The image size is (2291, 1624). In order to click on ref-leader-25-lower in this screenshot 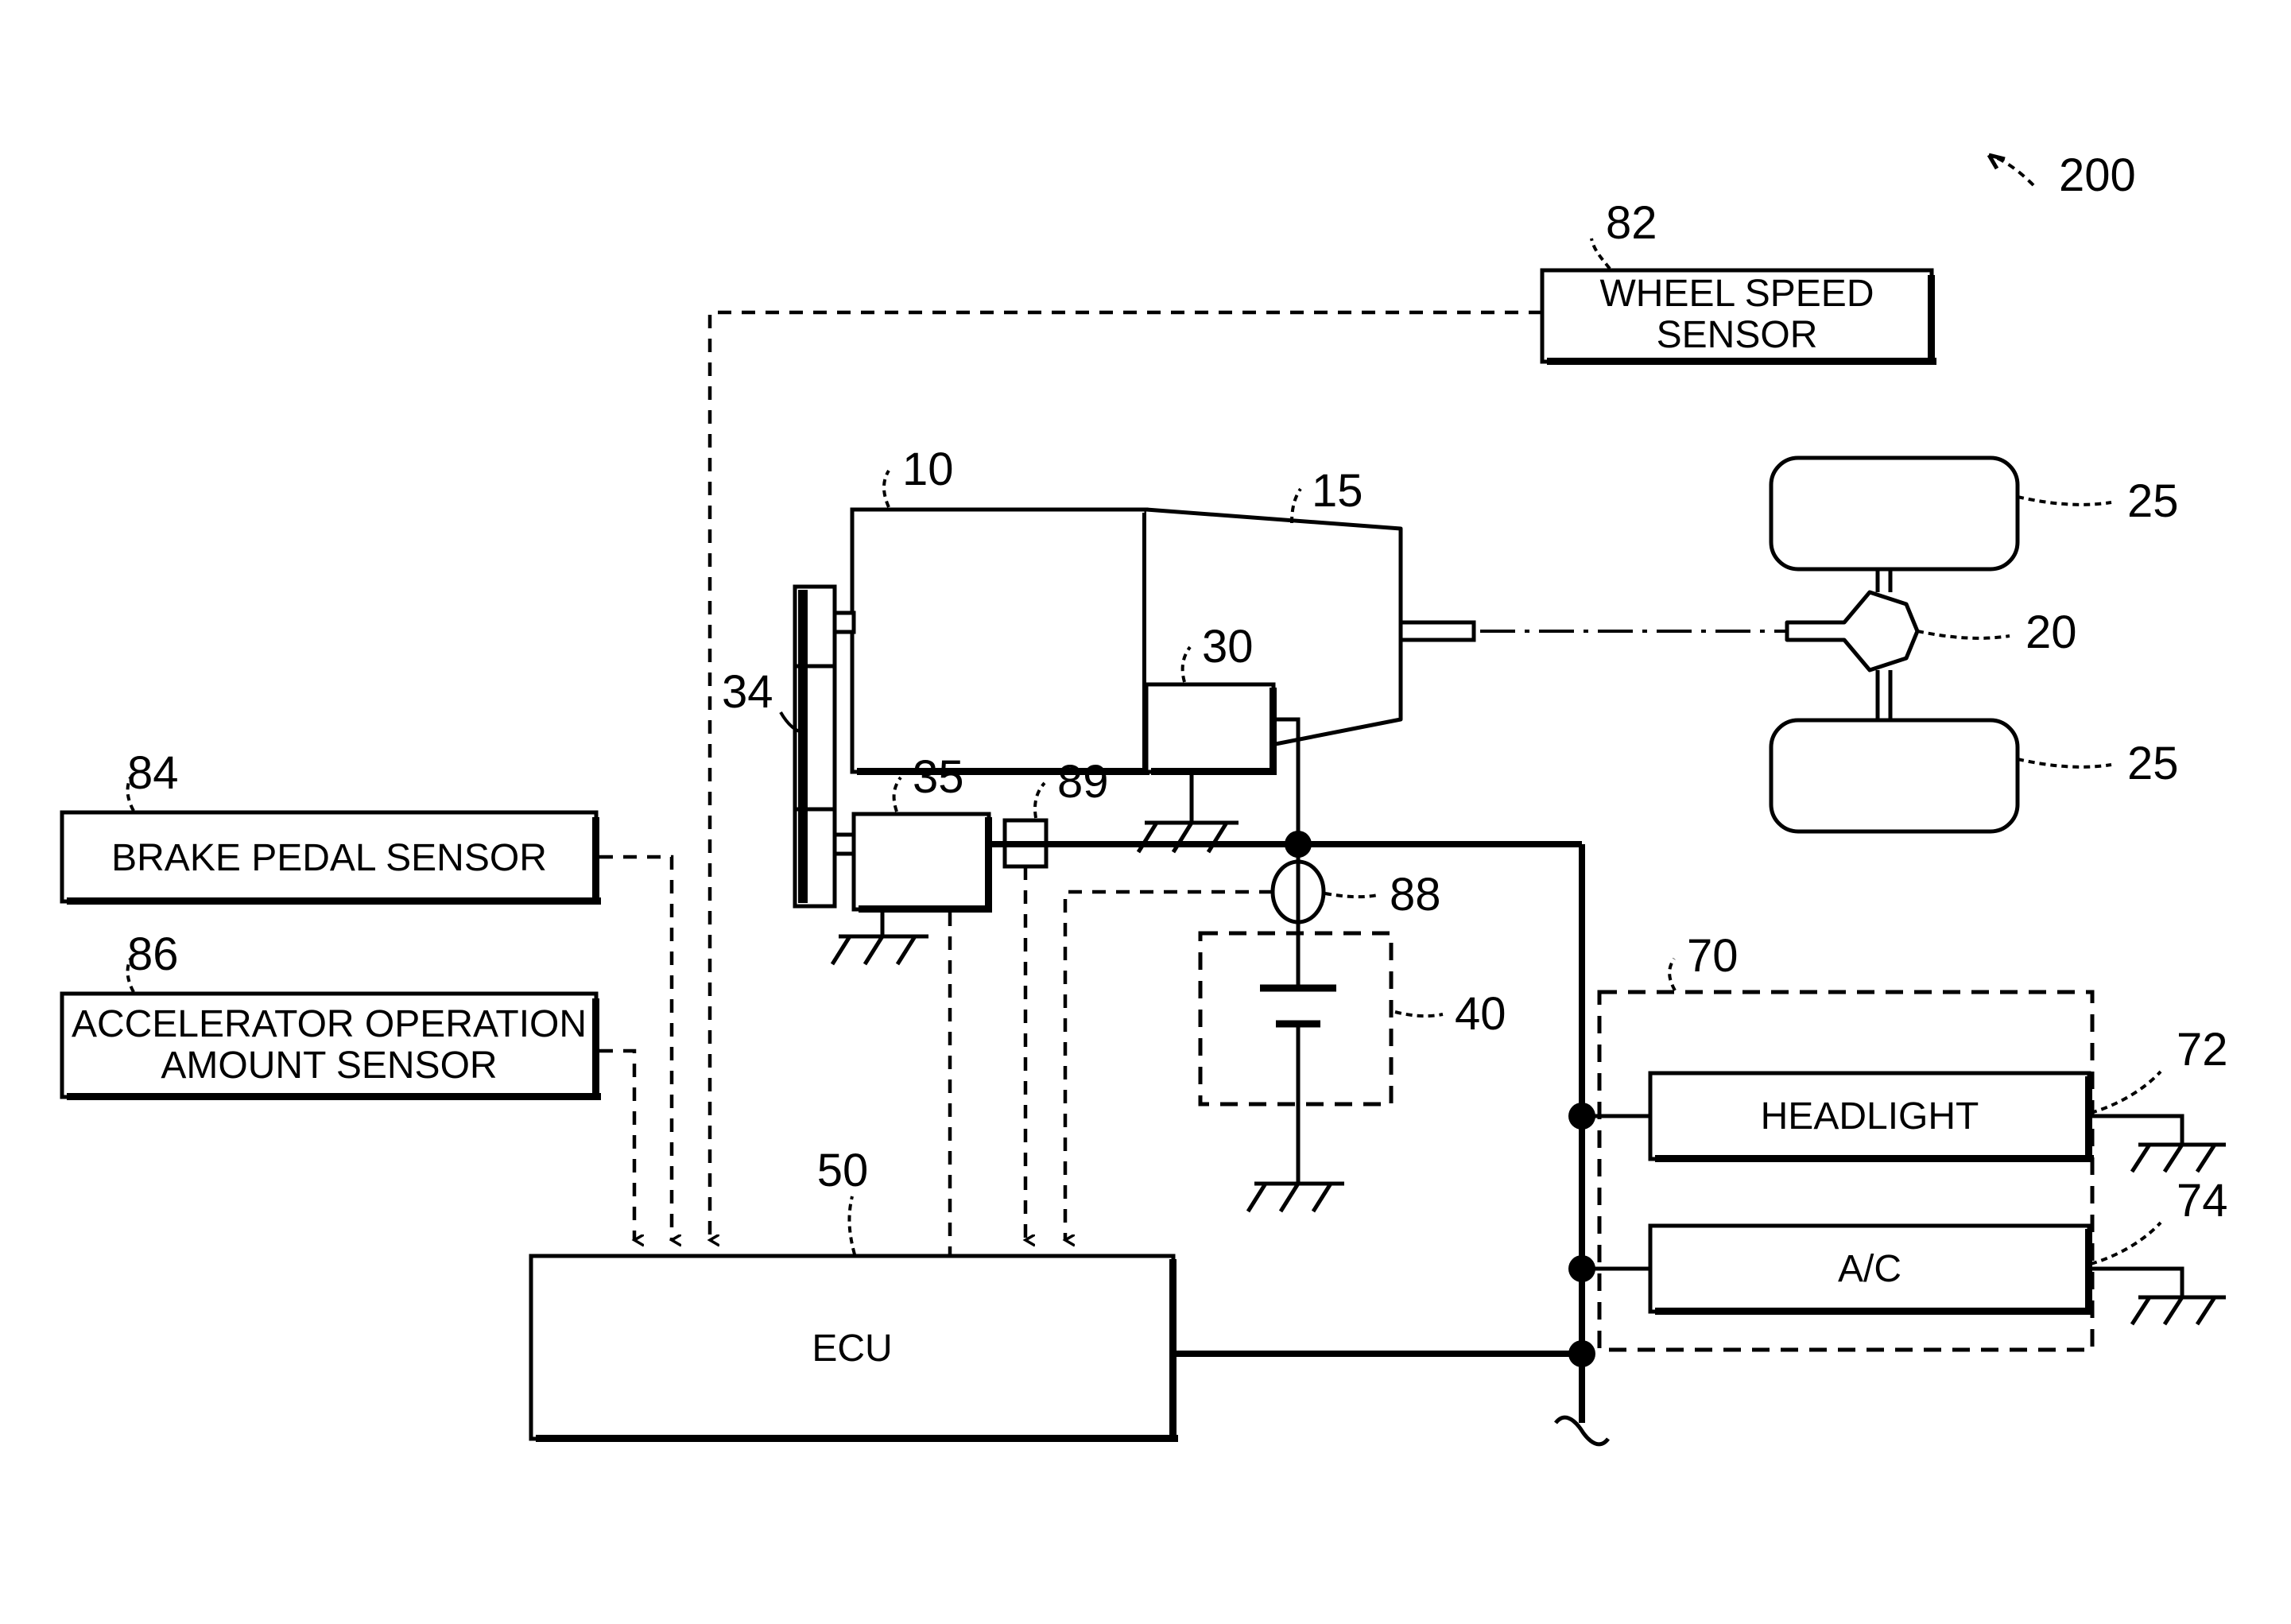, I will do `click(2064, 763)`.